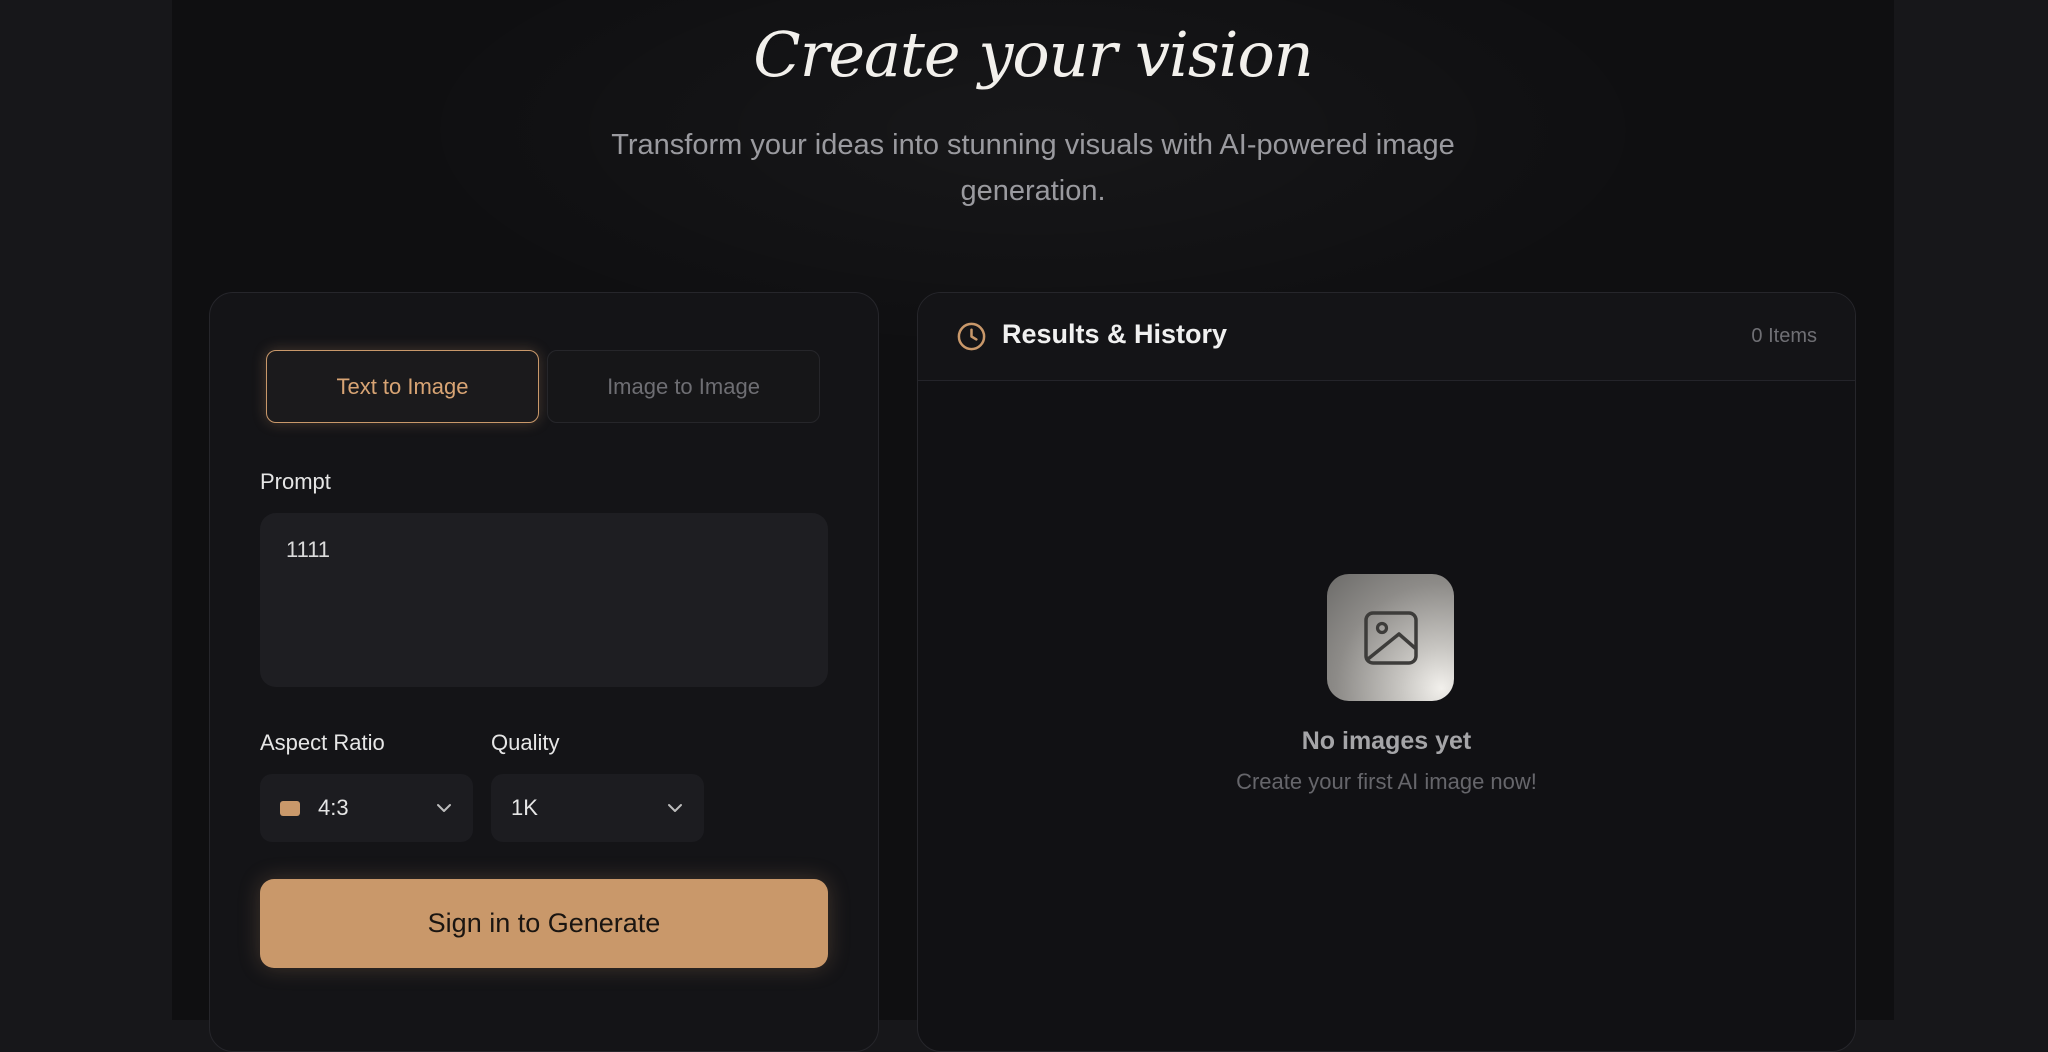 The height and width of the screenshot is (1052, 2048). I want to click on prompt-input: 1111, so click(544, 600).